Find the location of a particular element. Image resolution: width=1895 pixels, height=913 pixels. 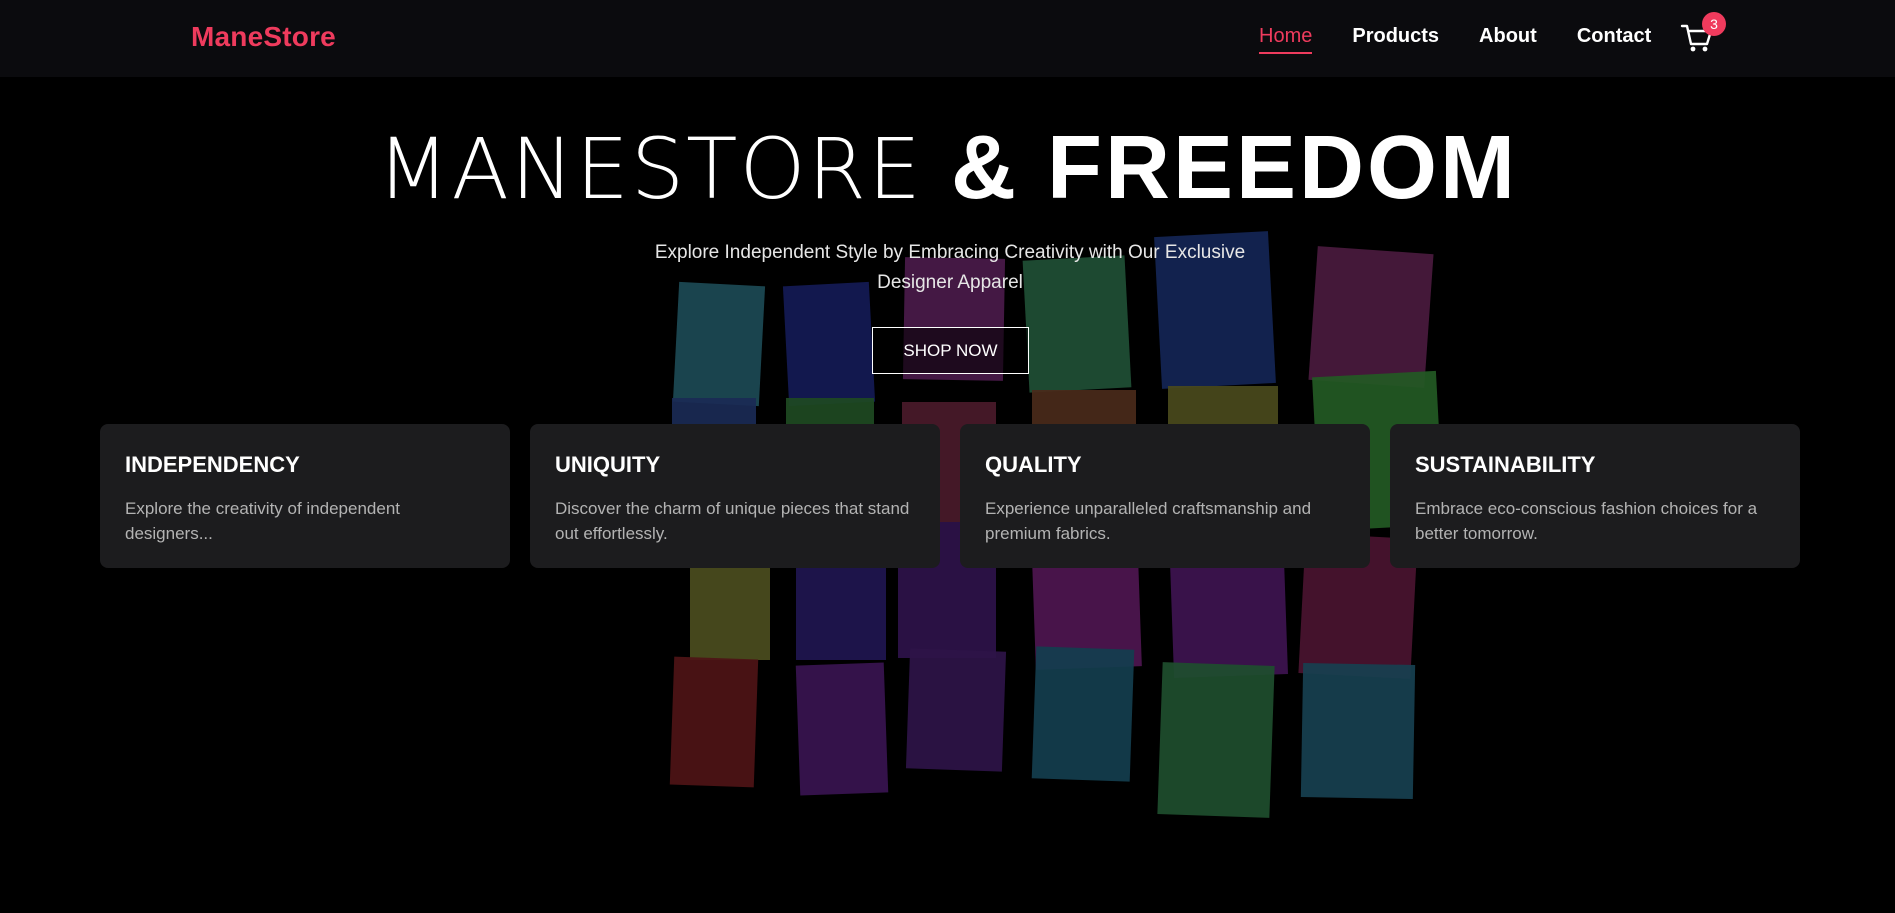

feature-card-title: UNIQUITY is located at coordinates (608, 464).